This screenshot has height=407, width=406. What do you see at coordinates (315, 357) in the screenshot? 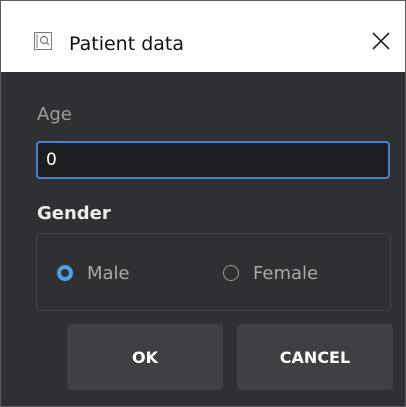
I see `cancel-button: CANCEL` at bounding box center [315, 357].